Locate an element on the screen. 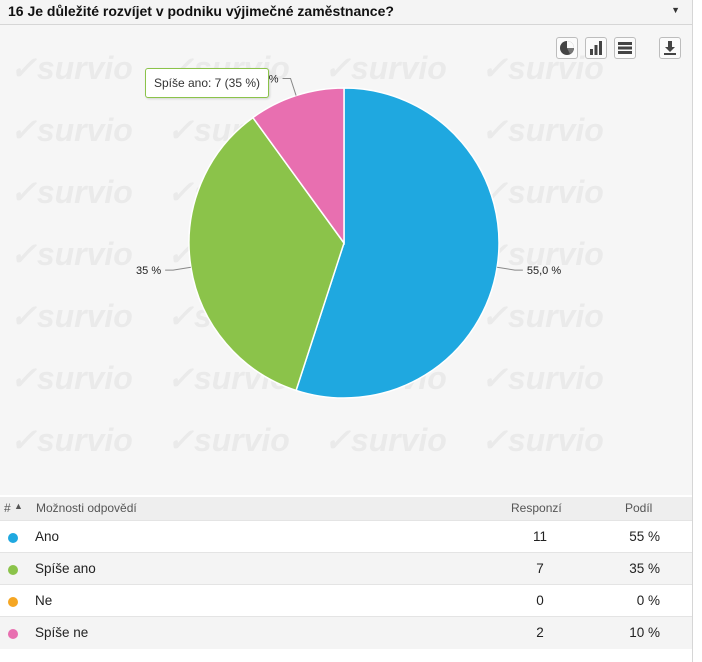  row-label: Ano is located at coordinates (47, 536).